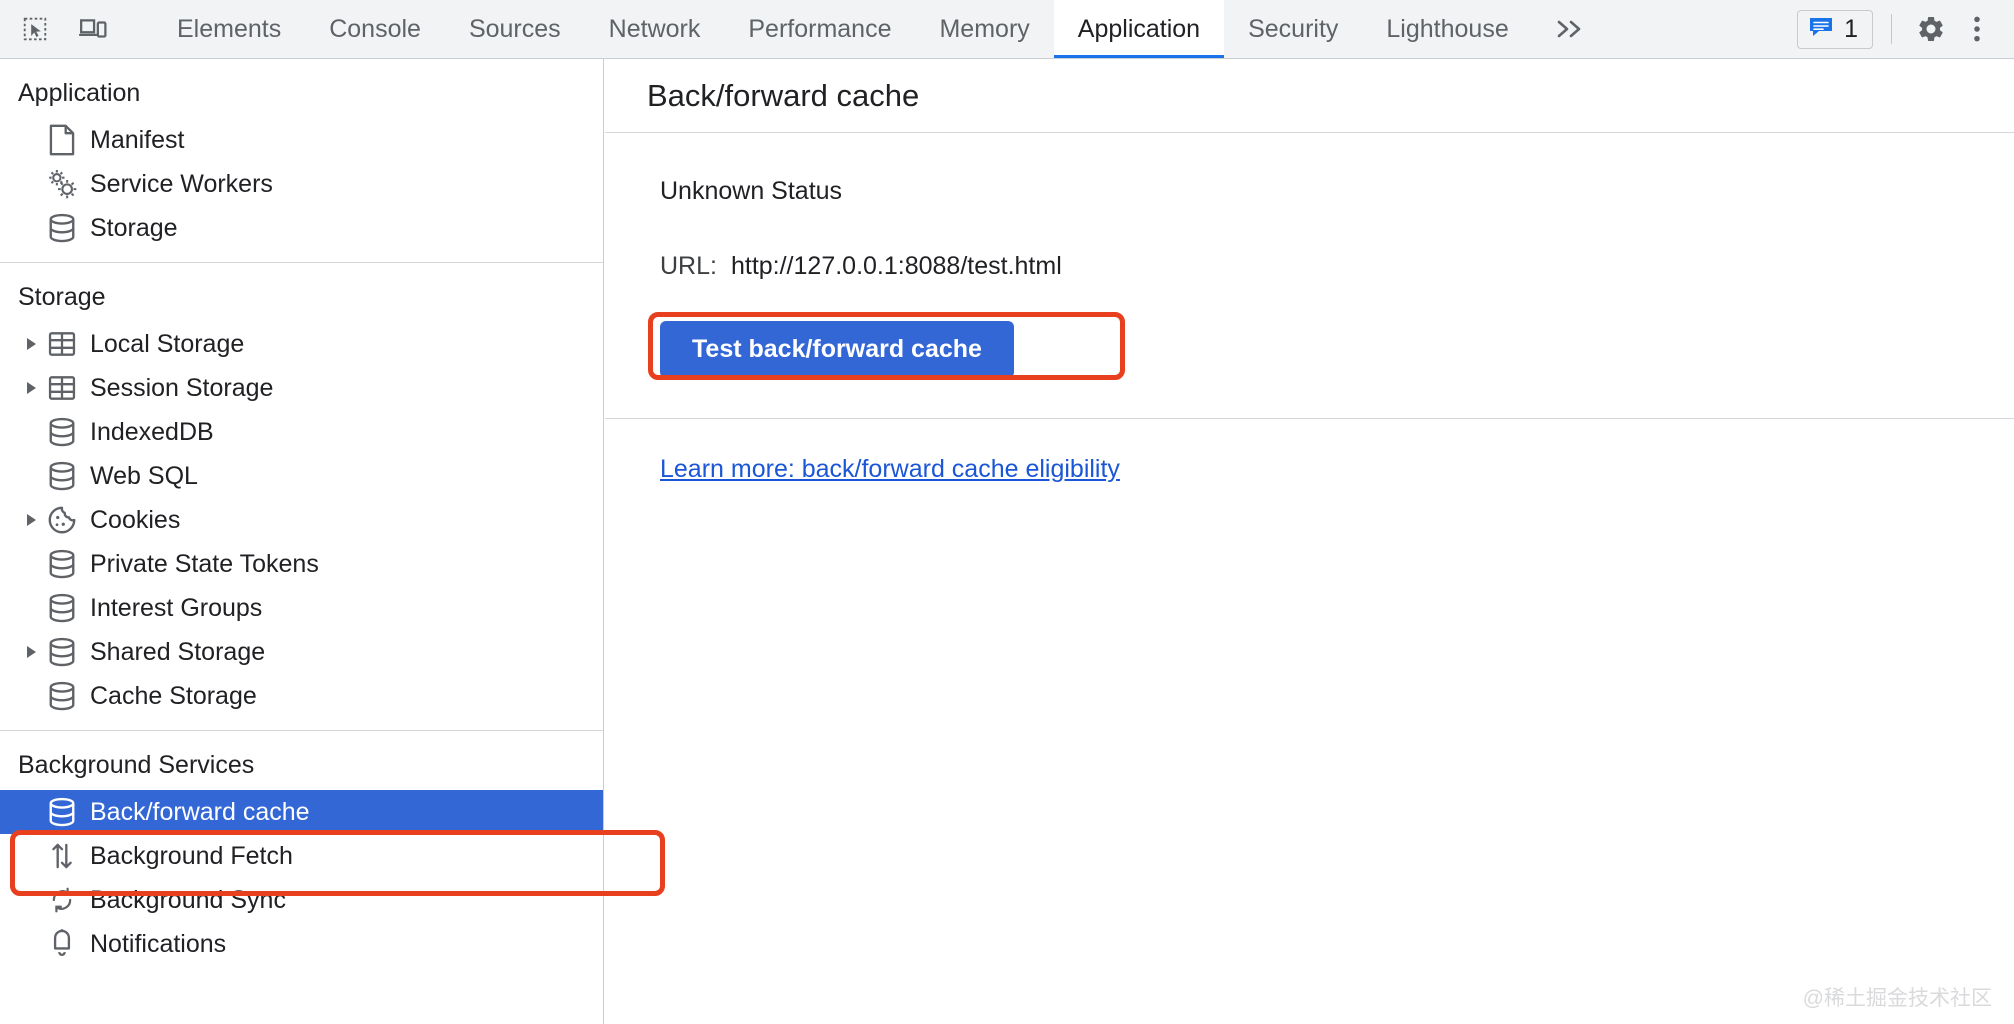 The image size is (2014, 1024). Describe the element at coordinates (301, 696) in the screenshot. I see `sidebar-item-cache-storage: Cache Storage` at that location.